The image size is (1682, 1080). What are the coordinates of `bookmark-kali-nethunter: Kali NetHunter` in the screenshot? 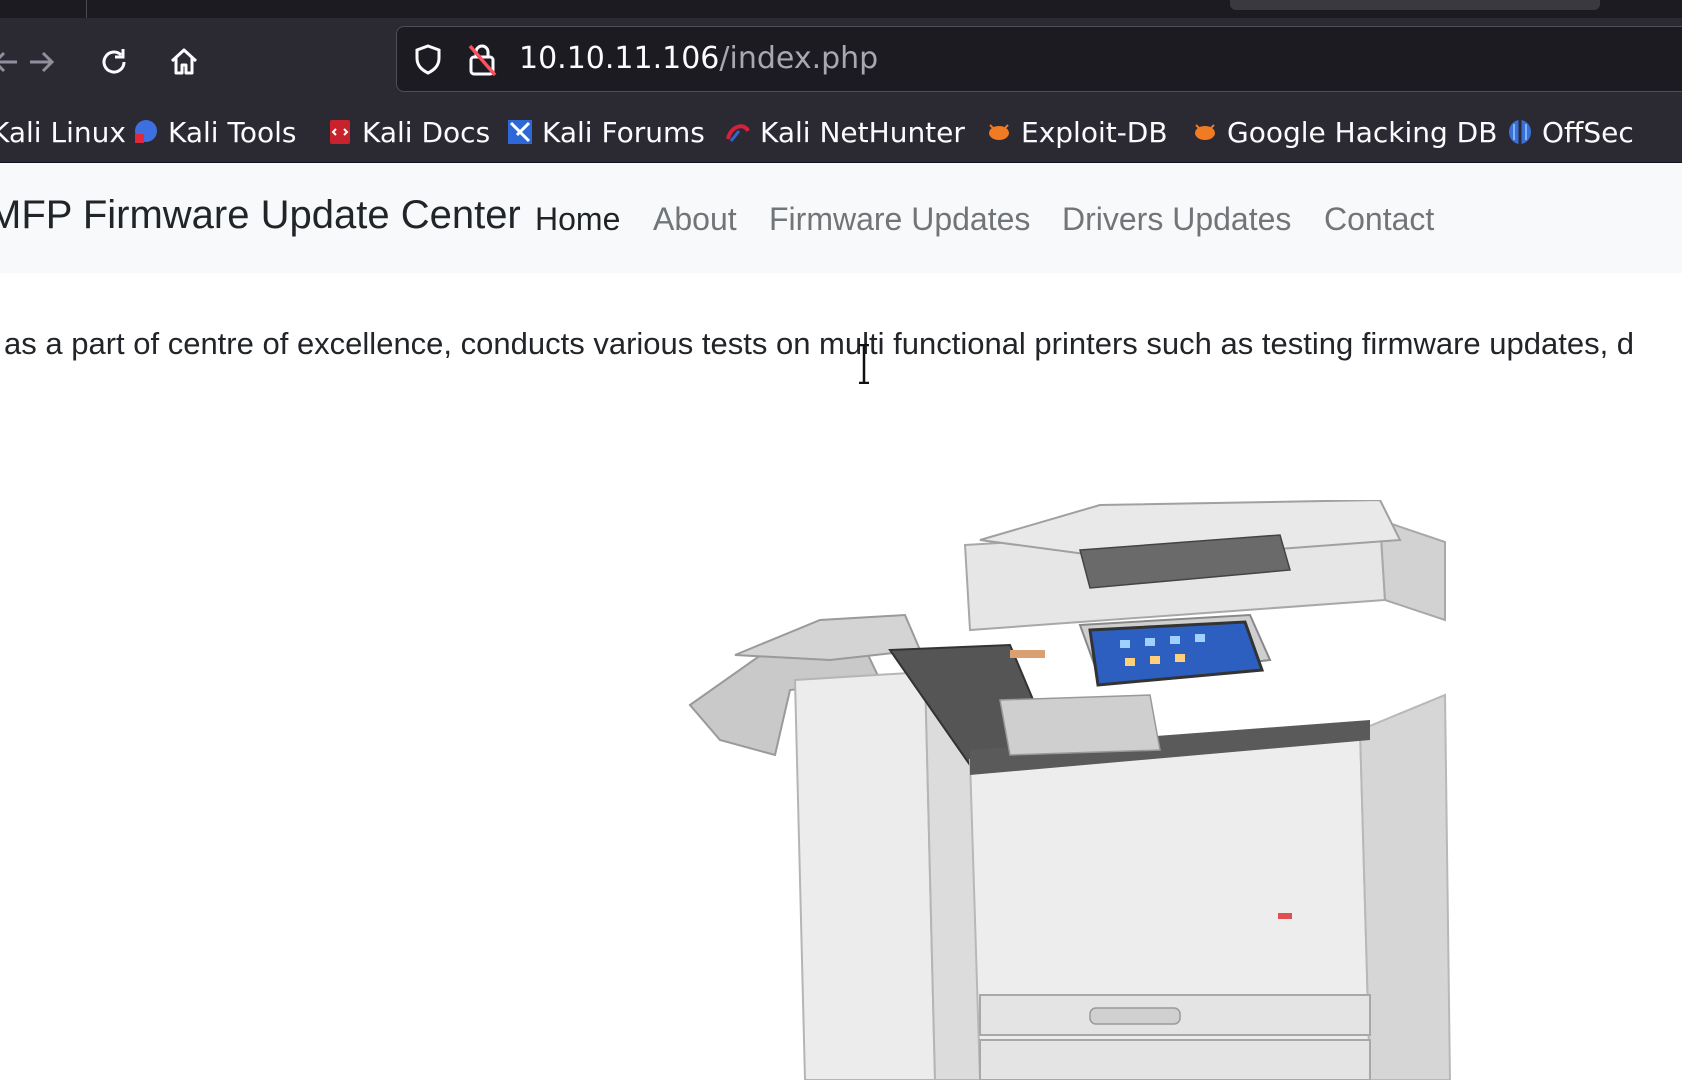 It's located at (845, 132).